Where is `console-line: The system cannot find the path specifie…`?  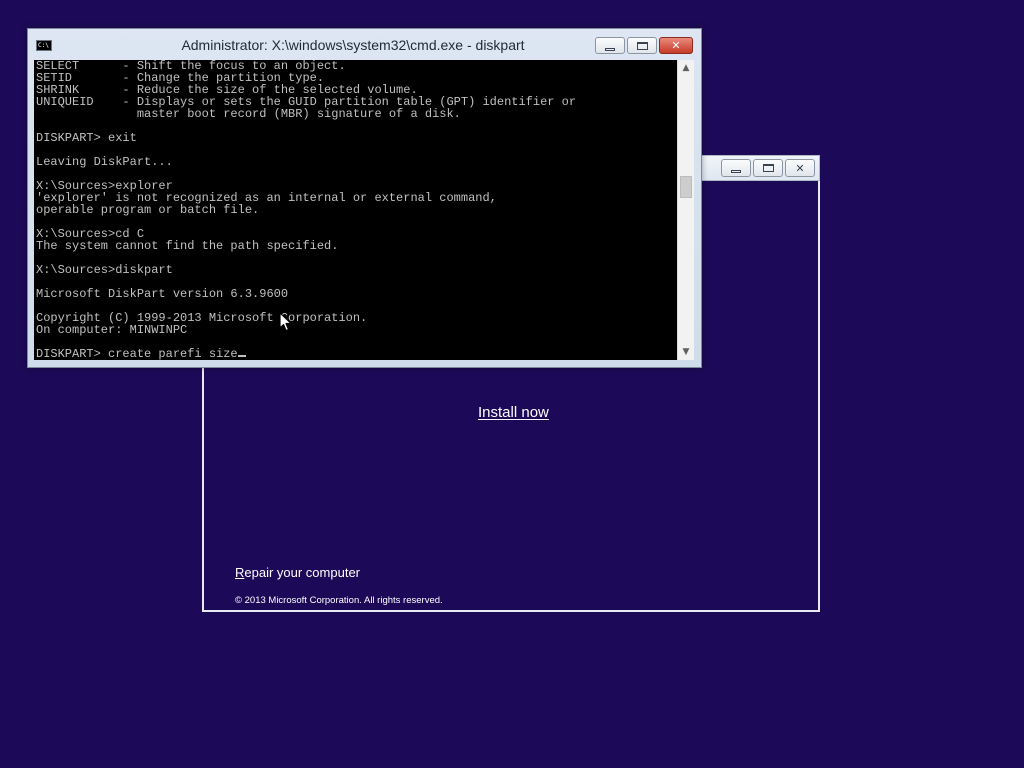
console-line: The system cannot find the path specifie… is located at coordinates (187, 246).